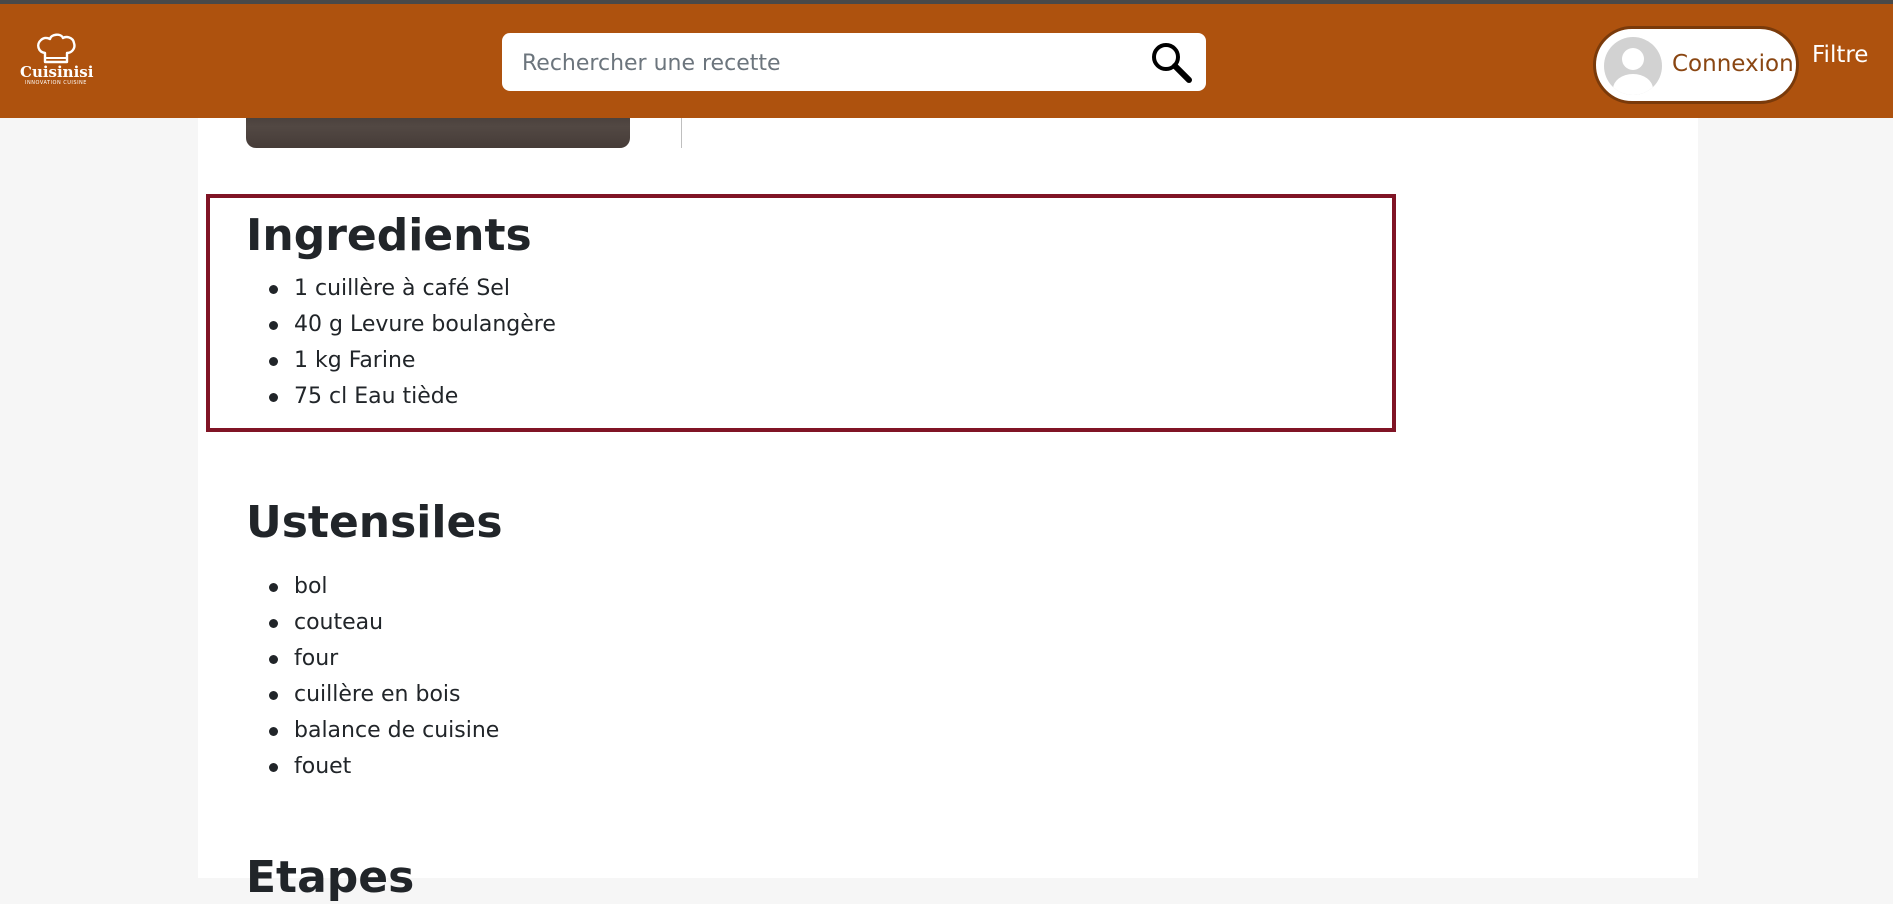 The image size is (1893, 904). I want to click on etapes-title: Etapes, so click(330, 877).